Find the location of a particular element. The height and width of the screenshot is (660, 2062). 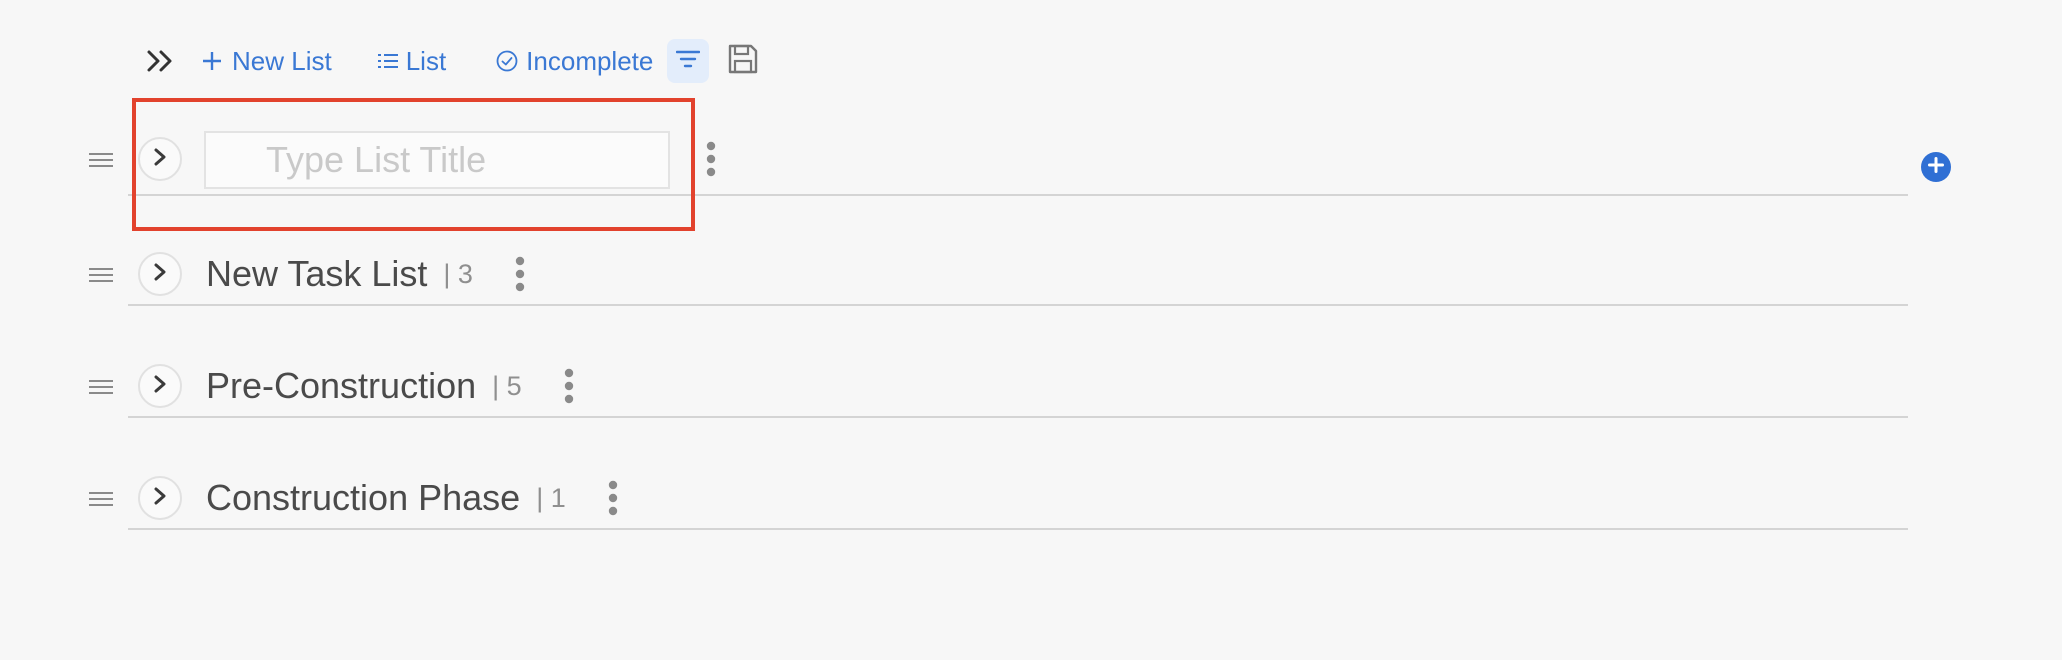

list-title: Pre-Construction is located at coordinates (341, 386).